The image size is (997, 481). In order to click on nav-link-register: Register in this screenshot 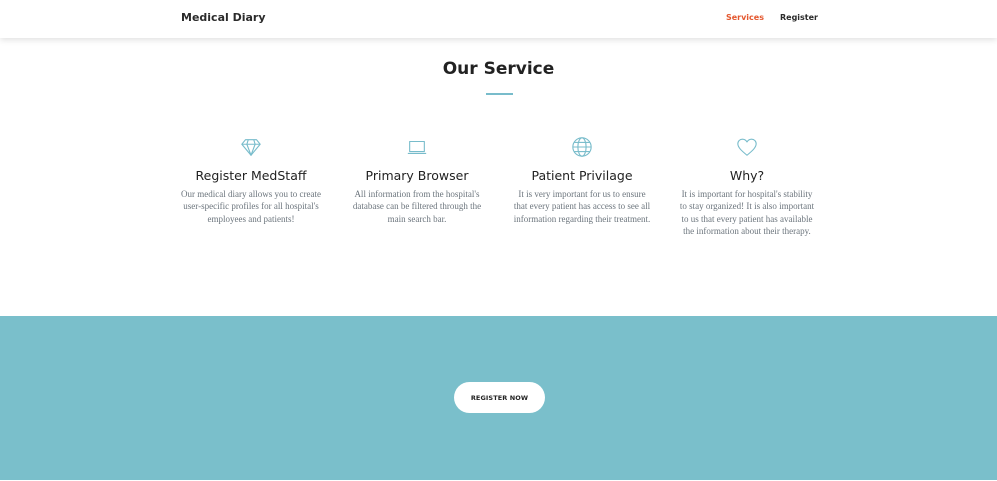, I will do `click(799, 17)`.